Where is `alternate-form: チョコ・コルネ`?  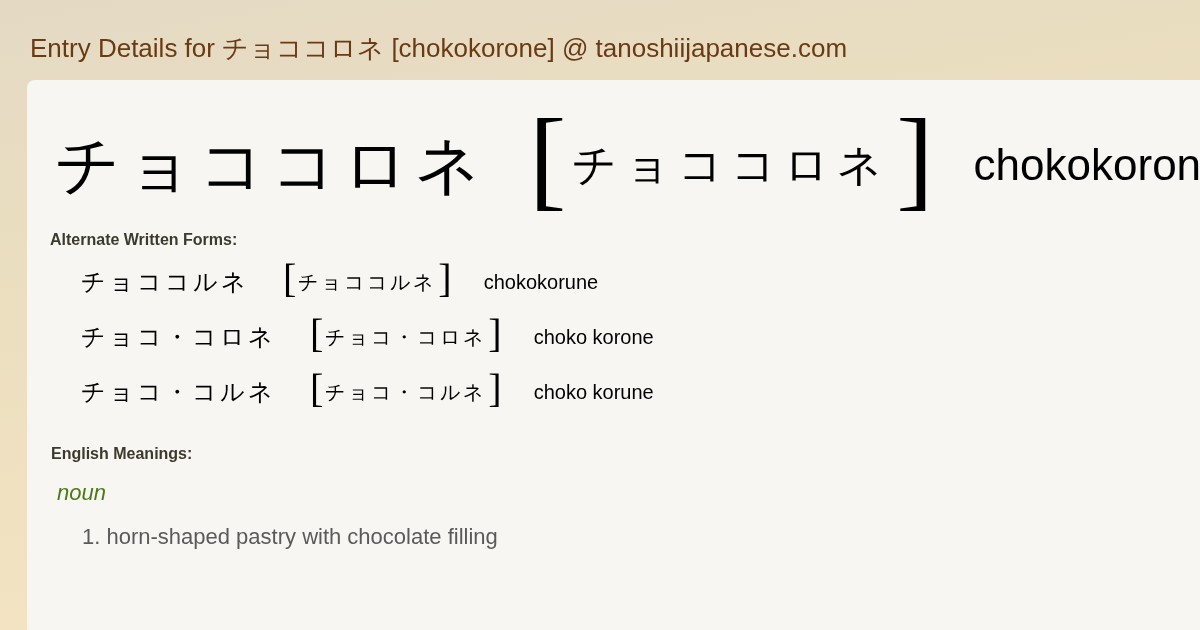
alternate-form: チョコ・コルネ is located at coordinates (178, 391).